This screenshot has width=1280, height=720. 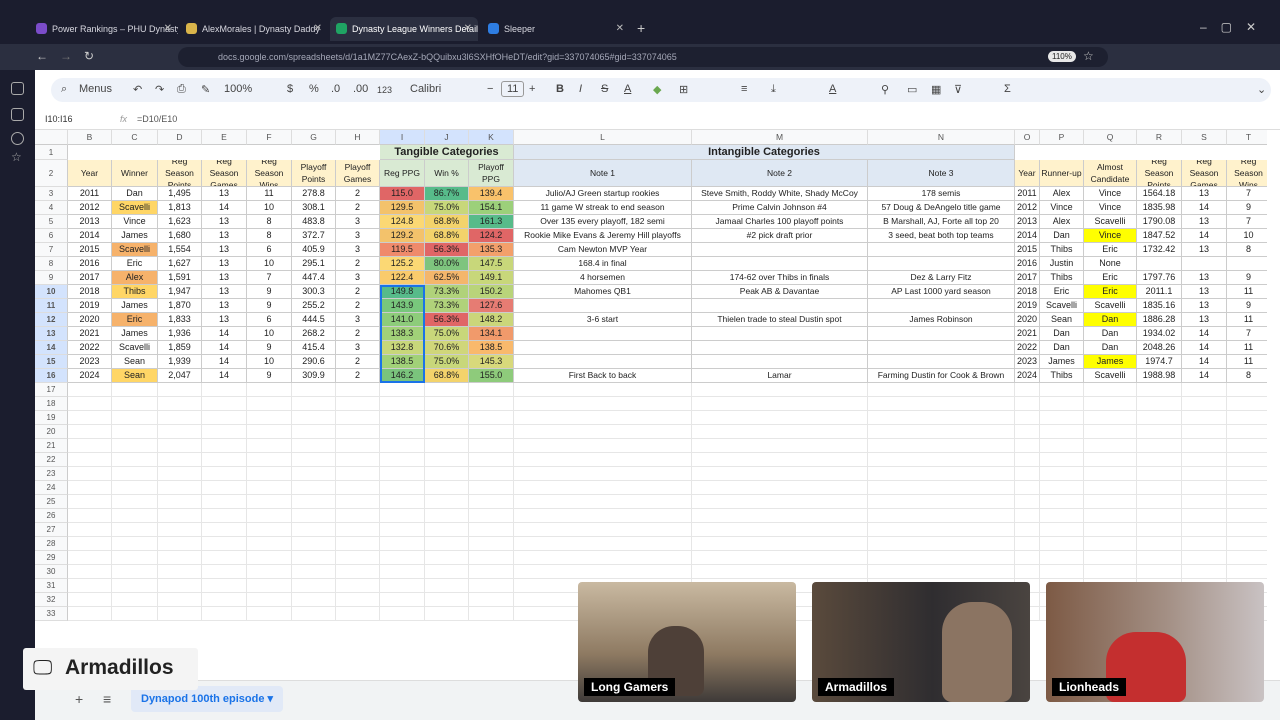 I want to click on browser-tab: AlexMorales | Dynasty Daddy ✕, so click(x=254, y=29).